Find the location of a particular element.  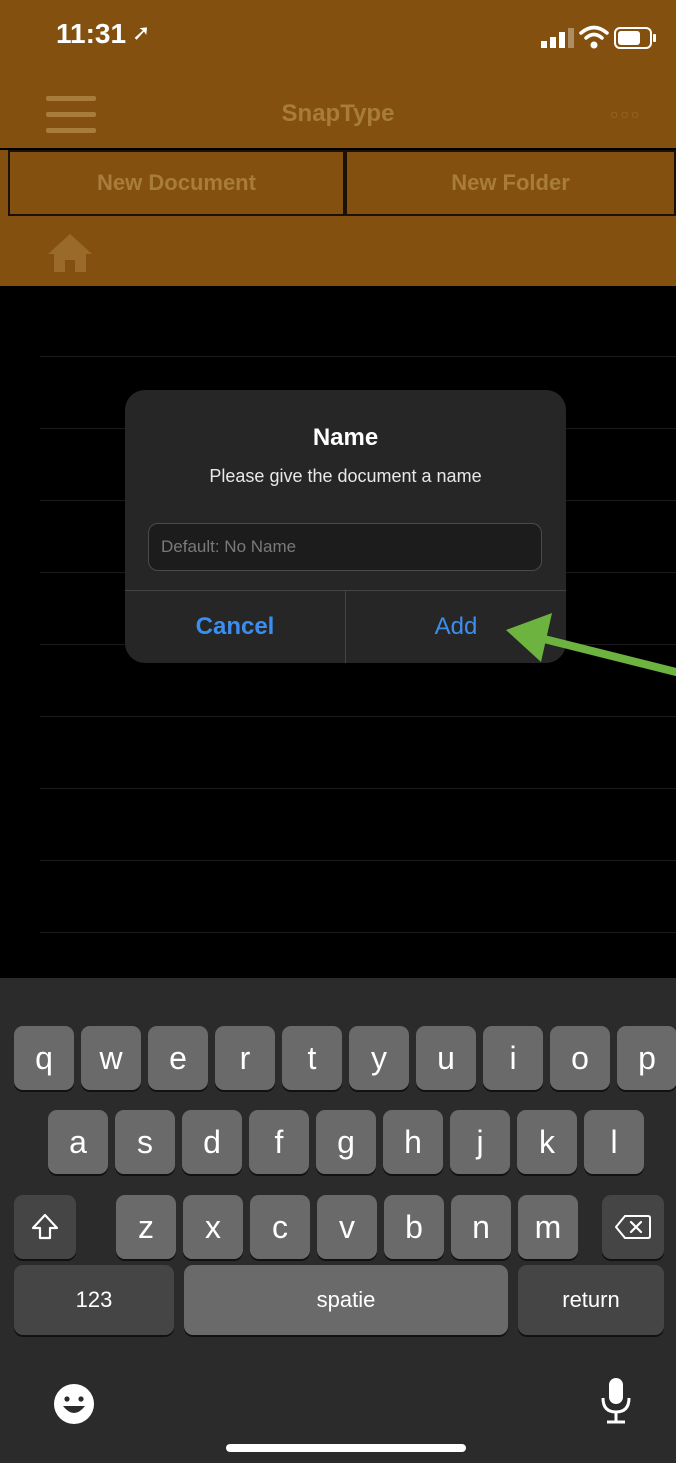

backspace-icon is located at coordinates (633, 1227).